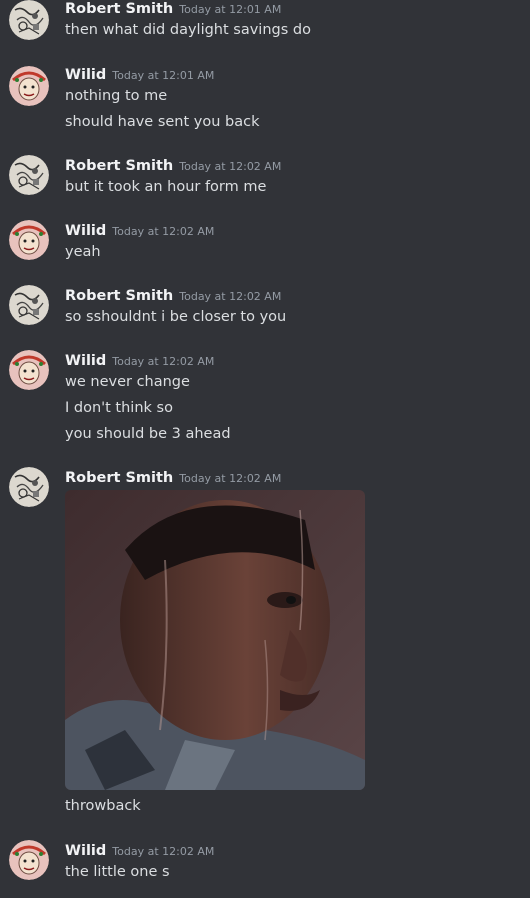  Describe the element at coordinates (119, 408) in the screenshot. I see `message-text: I don't think so` at that location.